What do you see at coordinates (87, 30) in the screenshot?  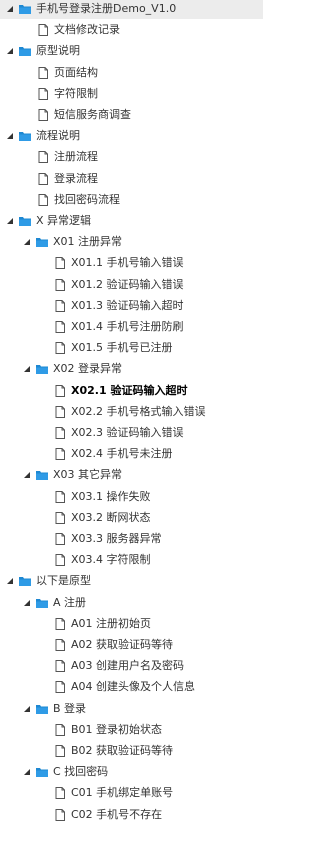 I see `tree-item-label: 文档修改记录` at bounding box center [87, 30].